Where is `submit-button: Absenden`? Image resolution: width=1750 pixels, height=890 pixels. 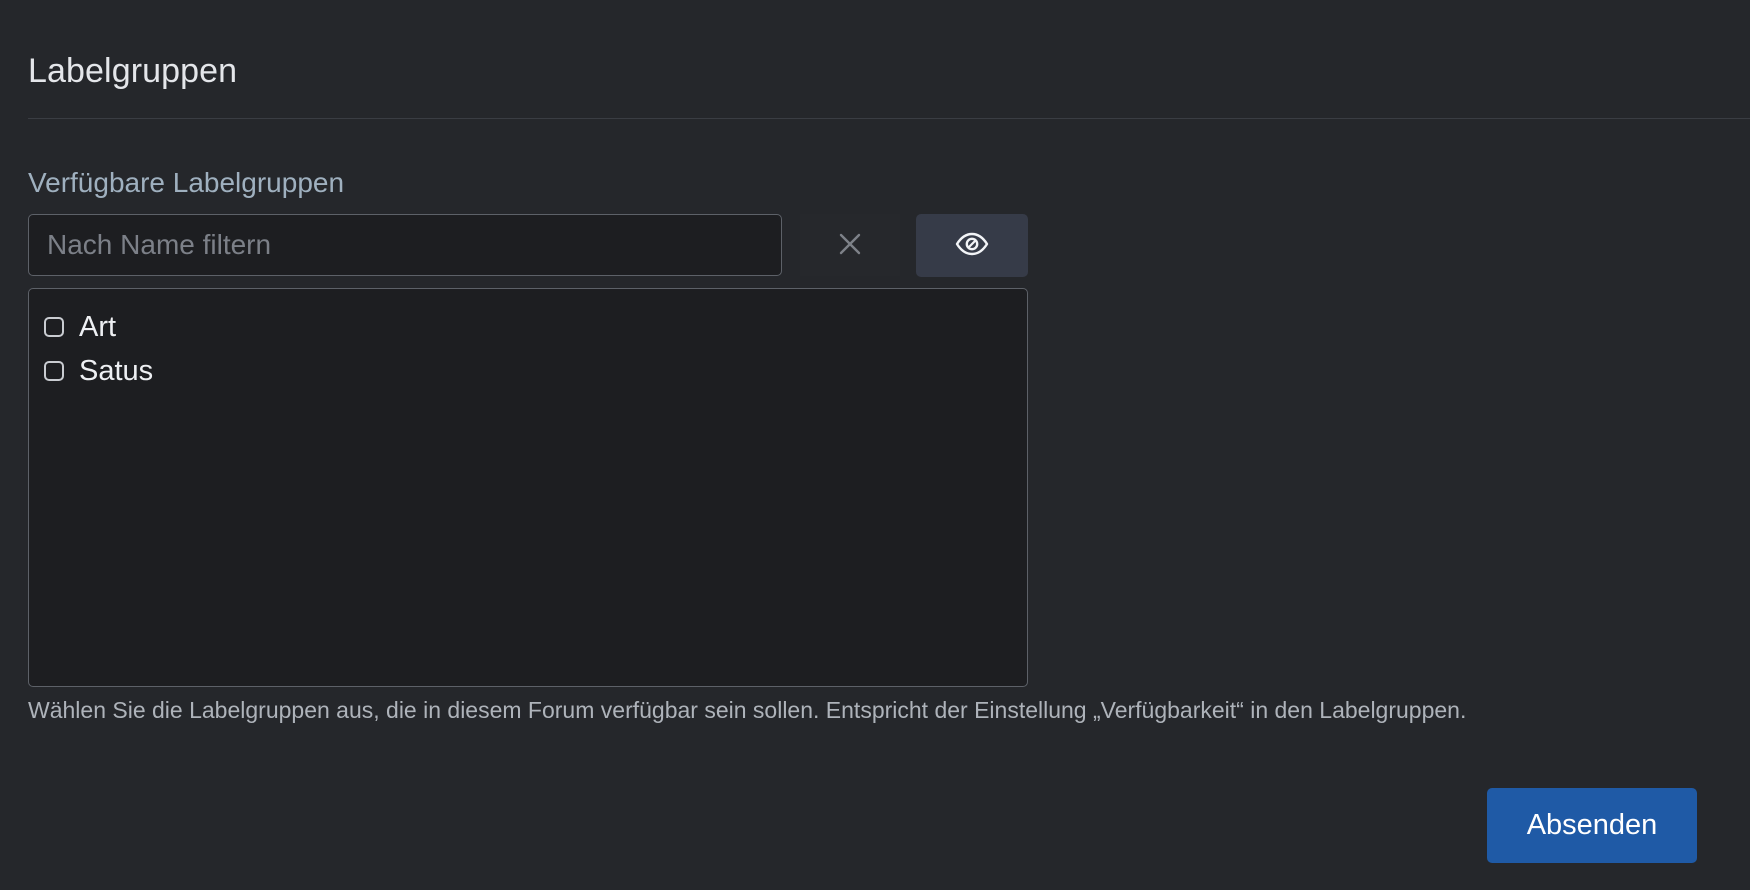
submit-button: Absenden is located at coordinates (1592, 825).